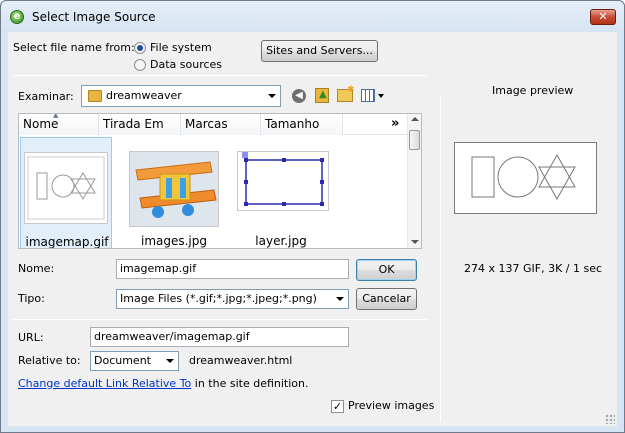  What do you see at coordinates (173, 241) in the screenshot?
I see `file-name: images.jpg` at bounding box center [173, 241].